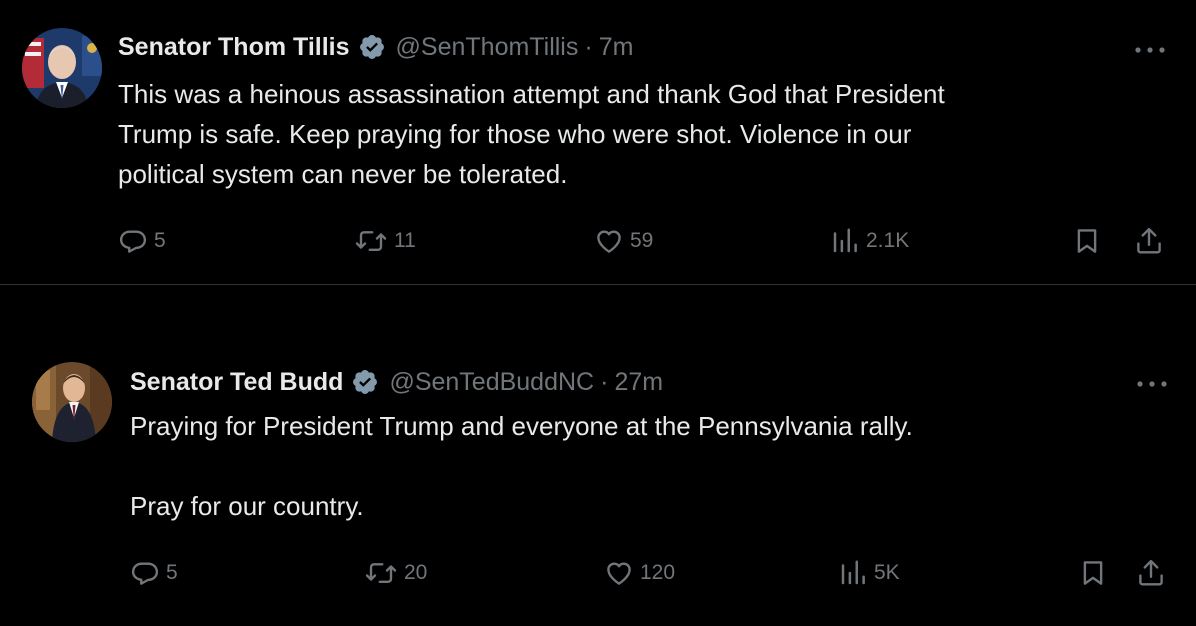 This screenshot has height=626, width=1196. What do you see at coordinates (487, 47) in the screenshot?
I see `author-handle: @SenThomTillis` at bounding box center [487, 47].